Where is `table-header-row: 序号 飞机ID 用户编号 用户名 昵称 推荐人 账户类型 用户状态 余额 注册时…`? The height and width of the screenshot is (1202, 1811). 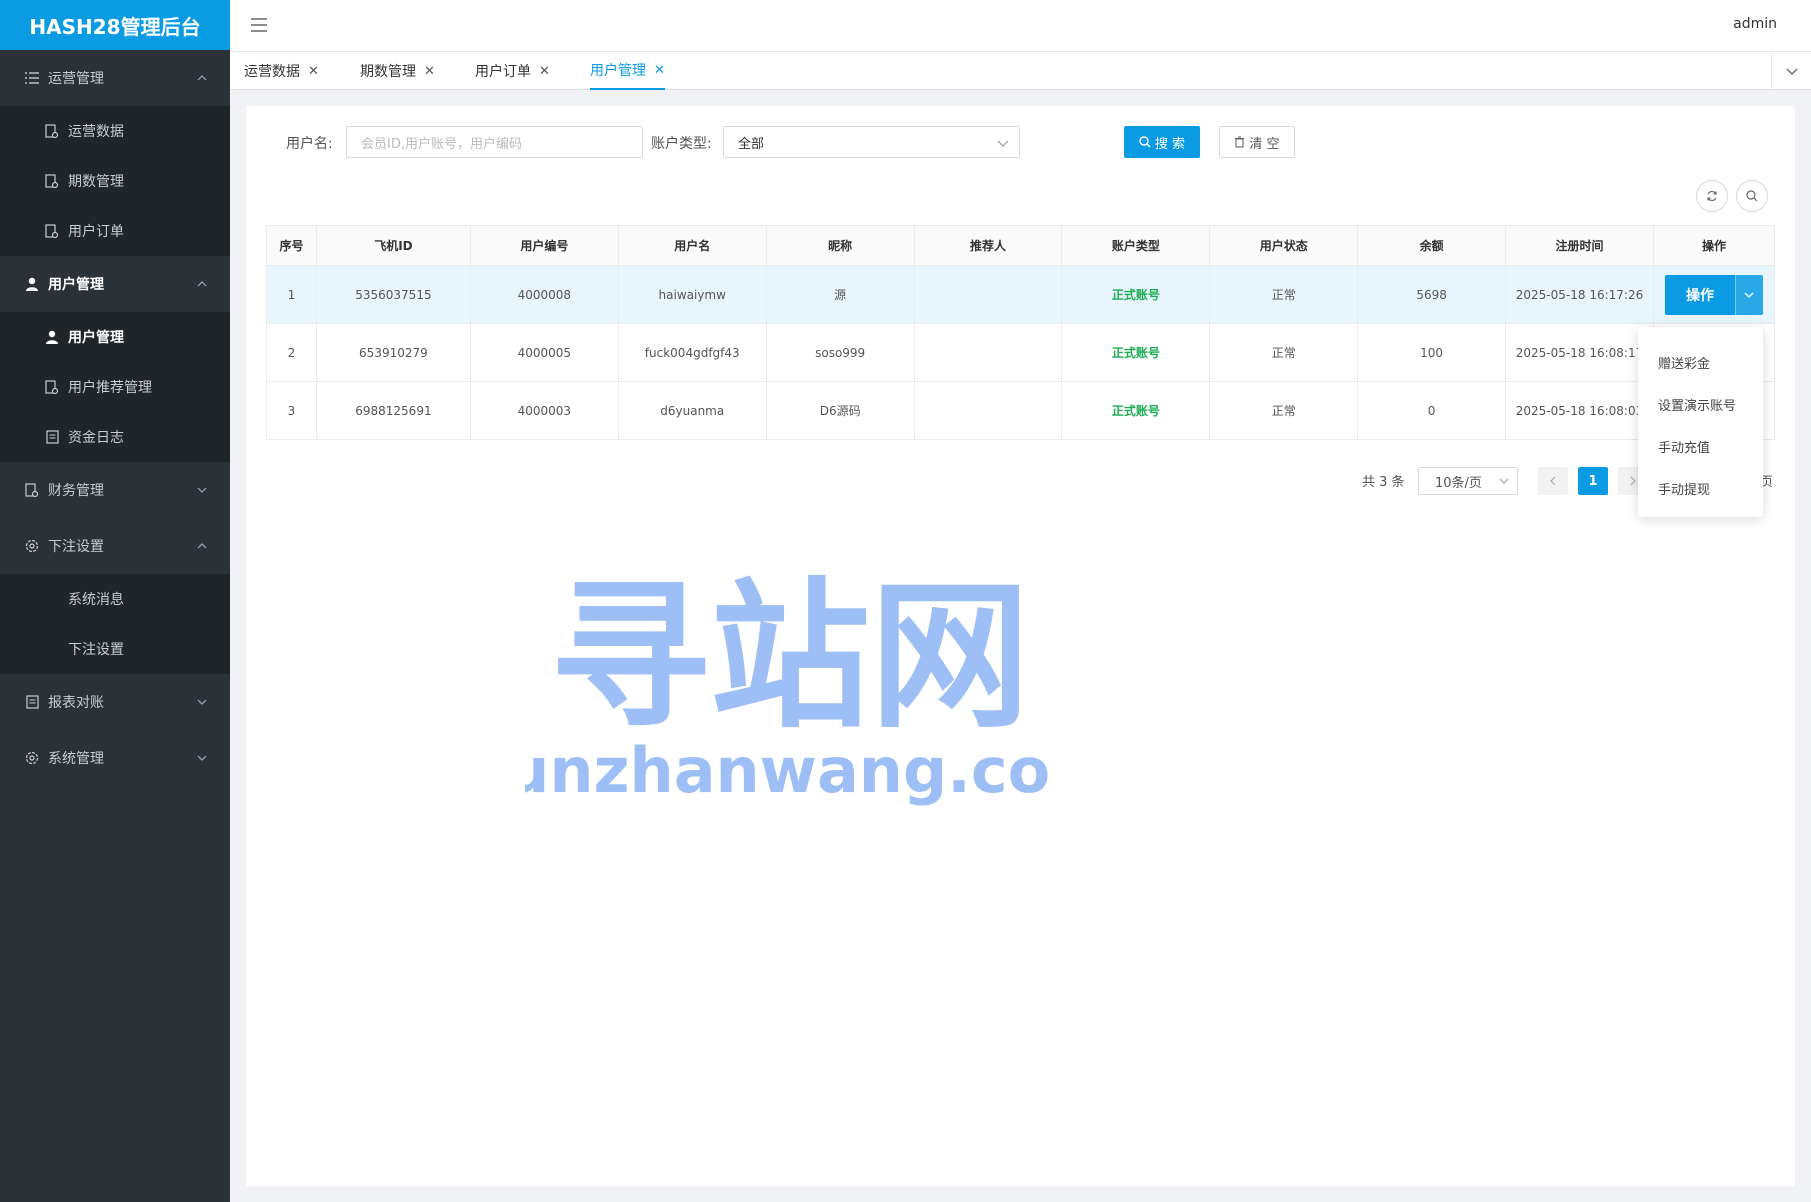
table-header-row: 序号 飞机ID 用户编号 用户名 昵称 推荐人 账户类型 用户状态 余额 注册时… is located at coordinates (1021, 245).